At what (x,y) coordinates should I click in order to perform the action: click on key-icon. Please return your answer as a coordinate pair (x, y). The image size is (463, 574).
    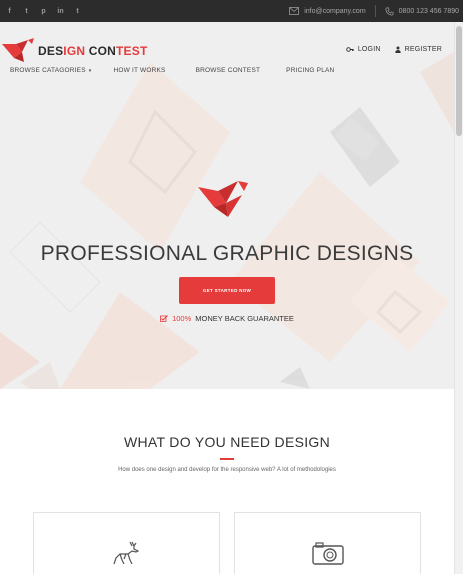
    Looking at the image, I should click on (350, 49).